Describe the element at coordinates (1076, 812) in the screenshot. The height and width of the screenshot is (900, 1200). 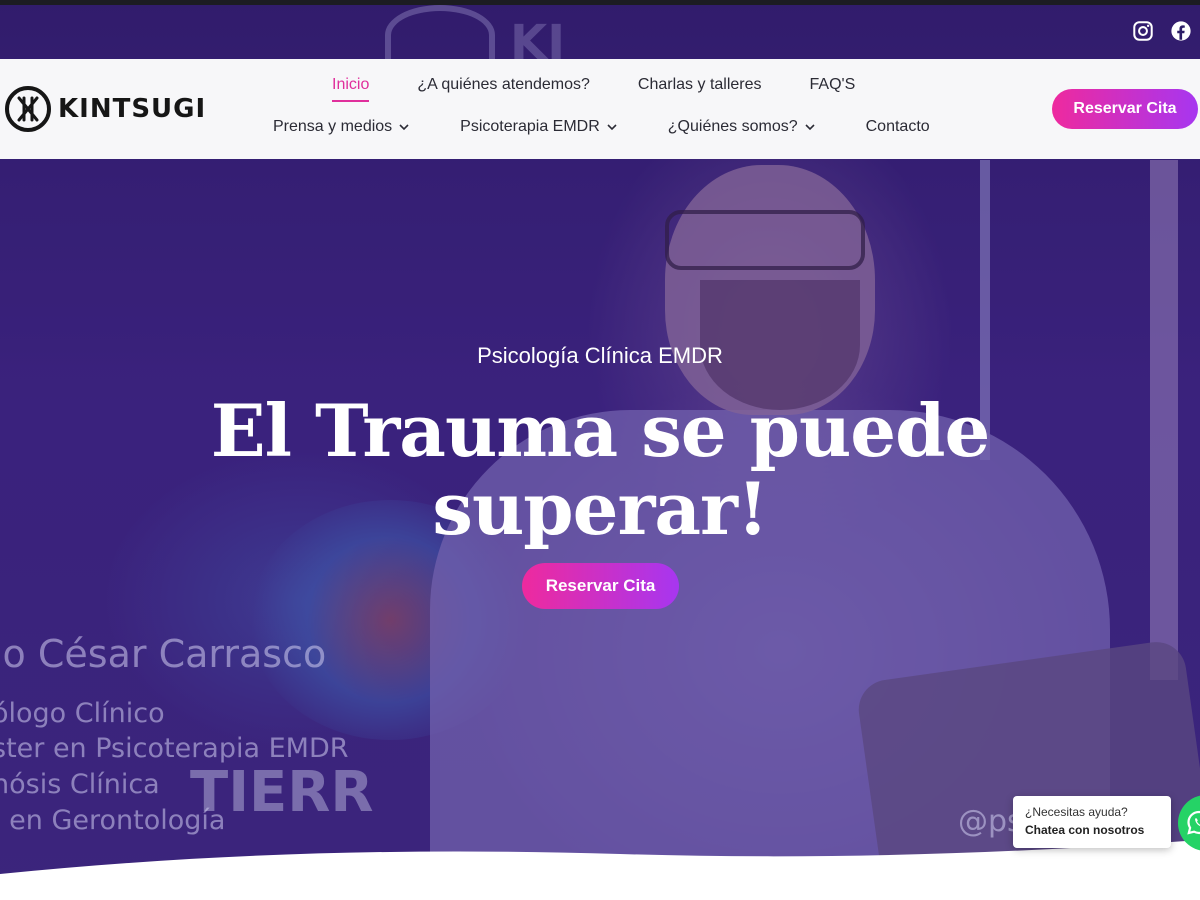
I see `chat-prompt-question: ¿Necesitas ayuda?` at that location.